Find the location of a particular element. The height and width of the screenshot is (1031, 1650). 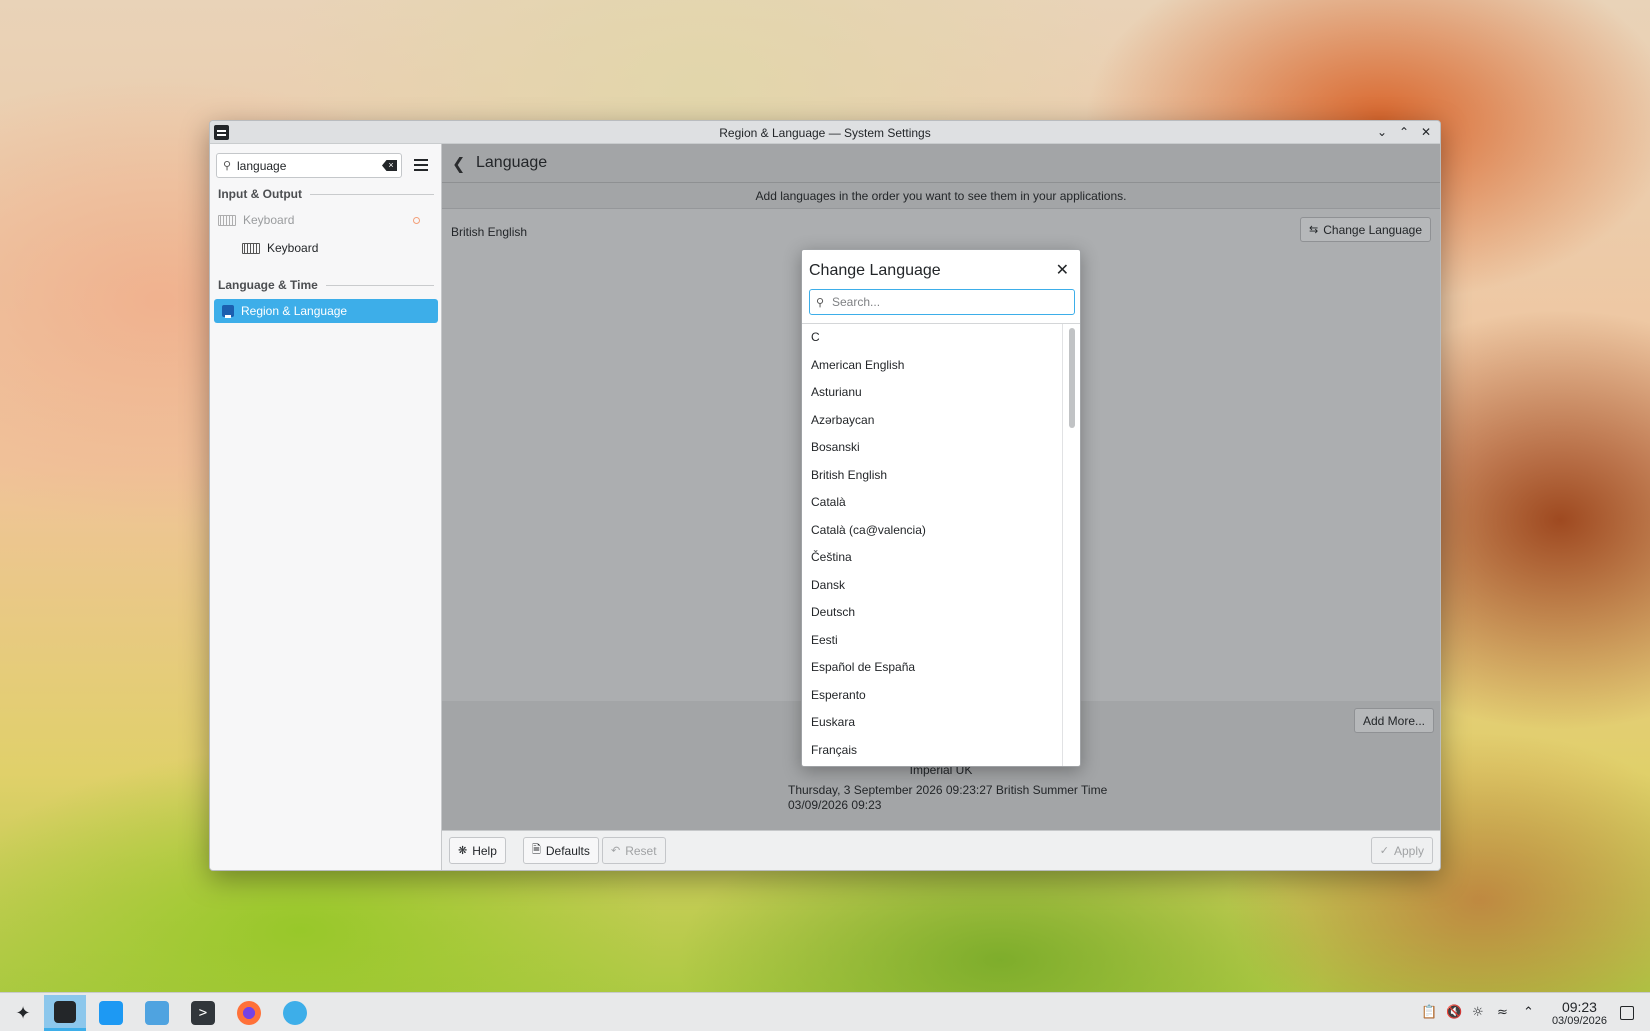

change-language-button: ⇆ Change Language is located at coordinates (1365, 229).